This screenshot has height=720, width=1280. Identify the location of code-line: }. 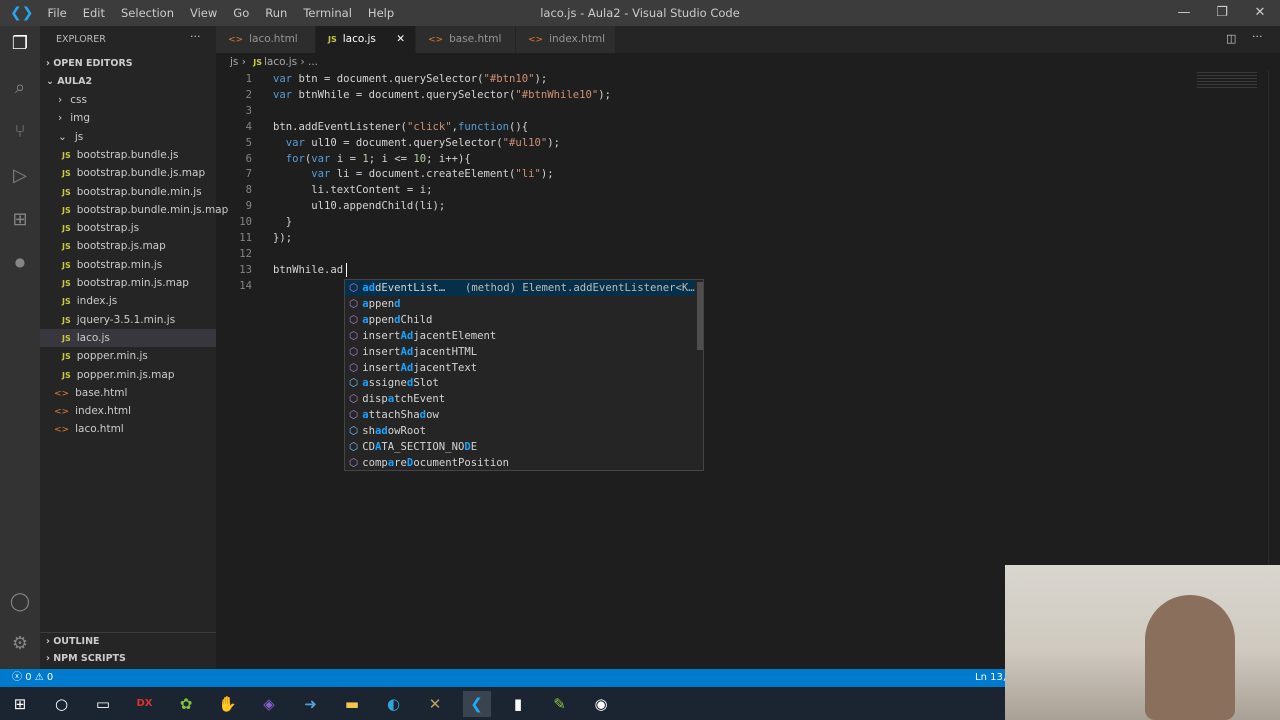
(282, 222).